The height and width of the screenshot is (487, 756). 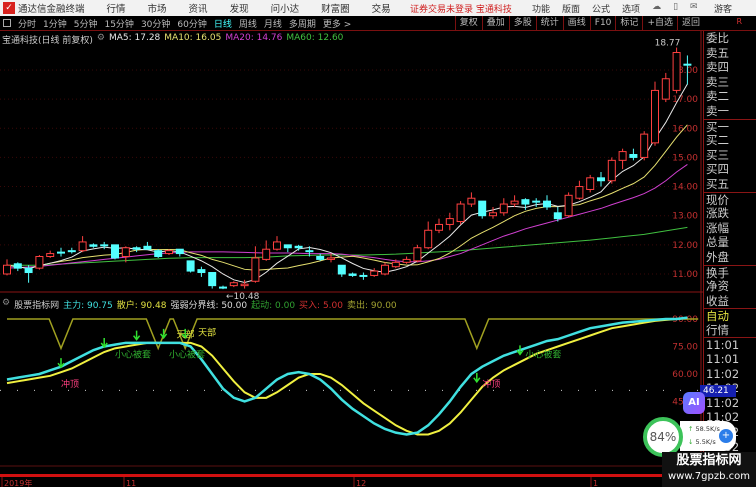 I want to click on ai-button: AI, so click(x=694, y=403).